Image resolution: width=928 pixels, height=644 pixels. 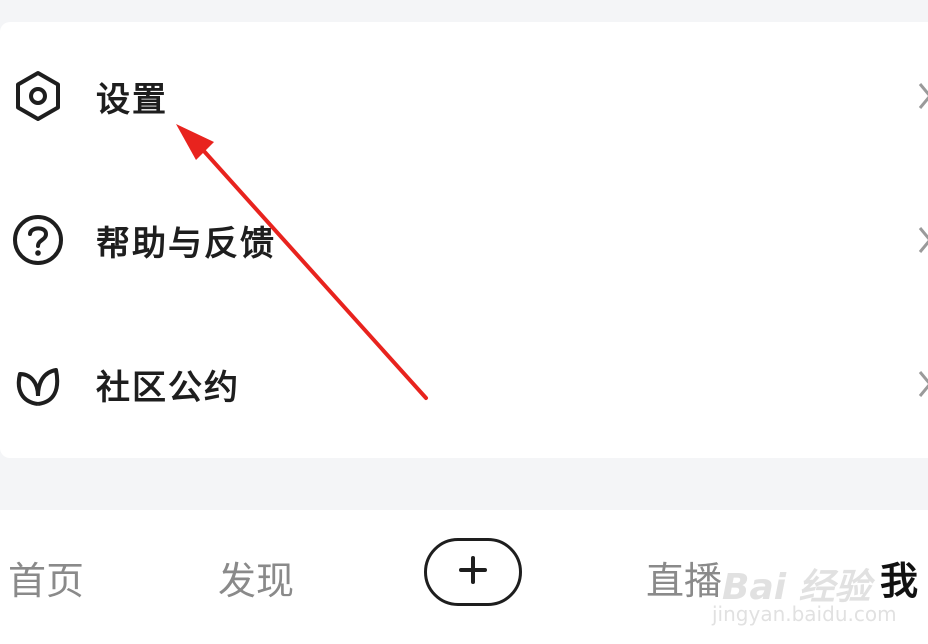 I want to click on community-leaf-icon, so click(x=38, y=384).